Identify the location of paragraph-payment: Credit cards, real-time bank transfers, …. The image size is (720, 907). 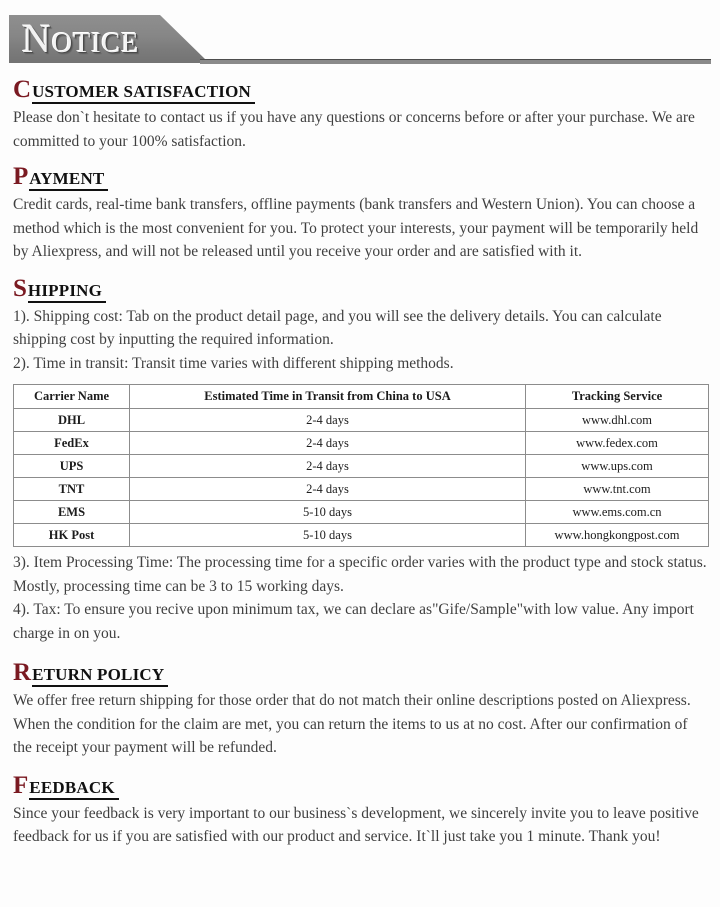
(356, 228).